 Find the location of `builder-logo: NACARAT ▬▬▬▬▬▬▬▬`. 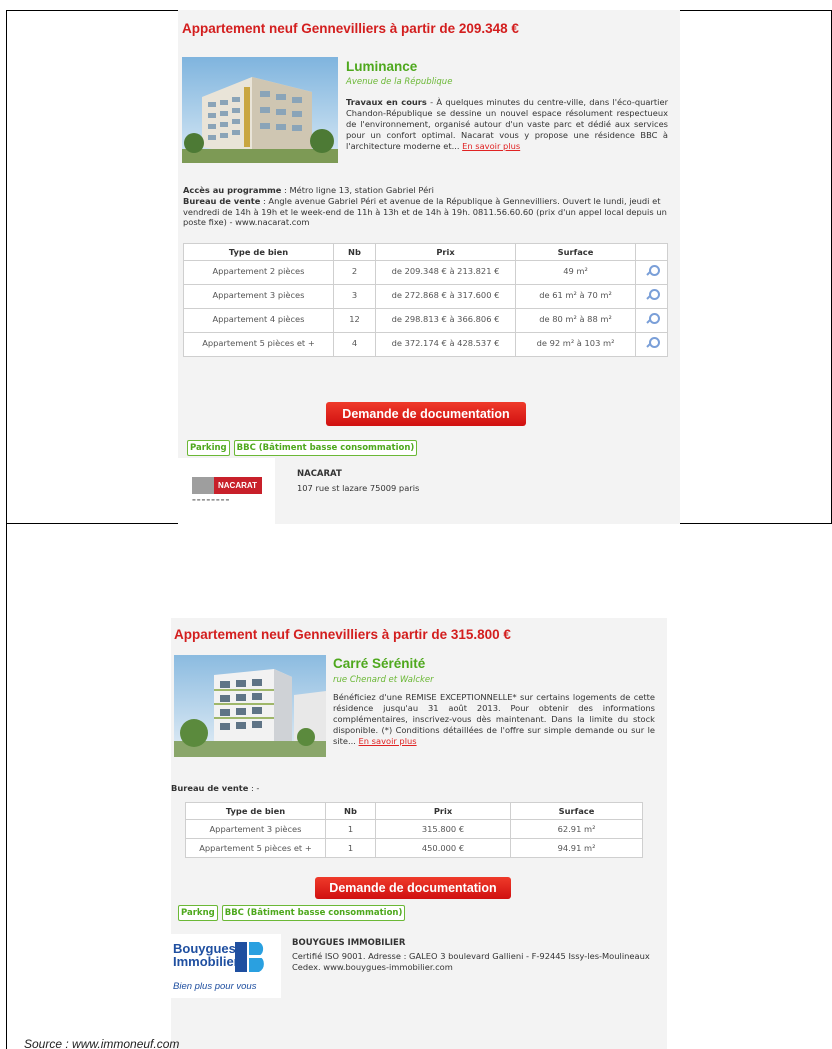

builder-logo: NACARAT ▬▬▬▬▬▬▬▬ is located at coordinates (226, 491).